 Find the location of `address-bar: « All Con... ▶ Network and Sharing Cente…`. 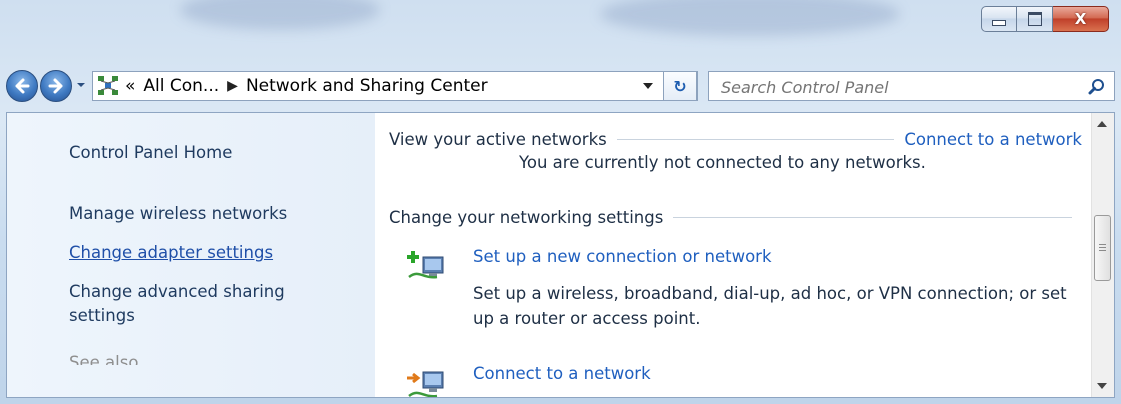

address-bar: « All Con... ▶ Network and Sharing Cente… is located at coordinates (395, 86).